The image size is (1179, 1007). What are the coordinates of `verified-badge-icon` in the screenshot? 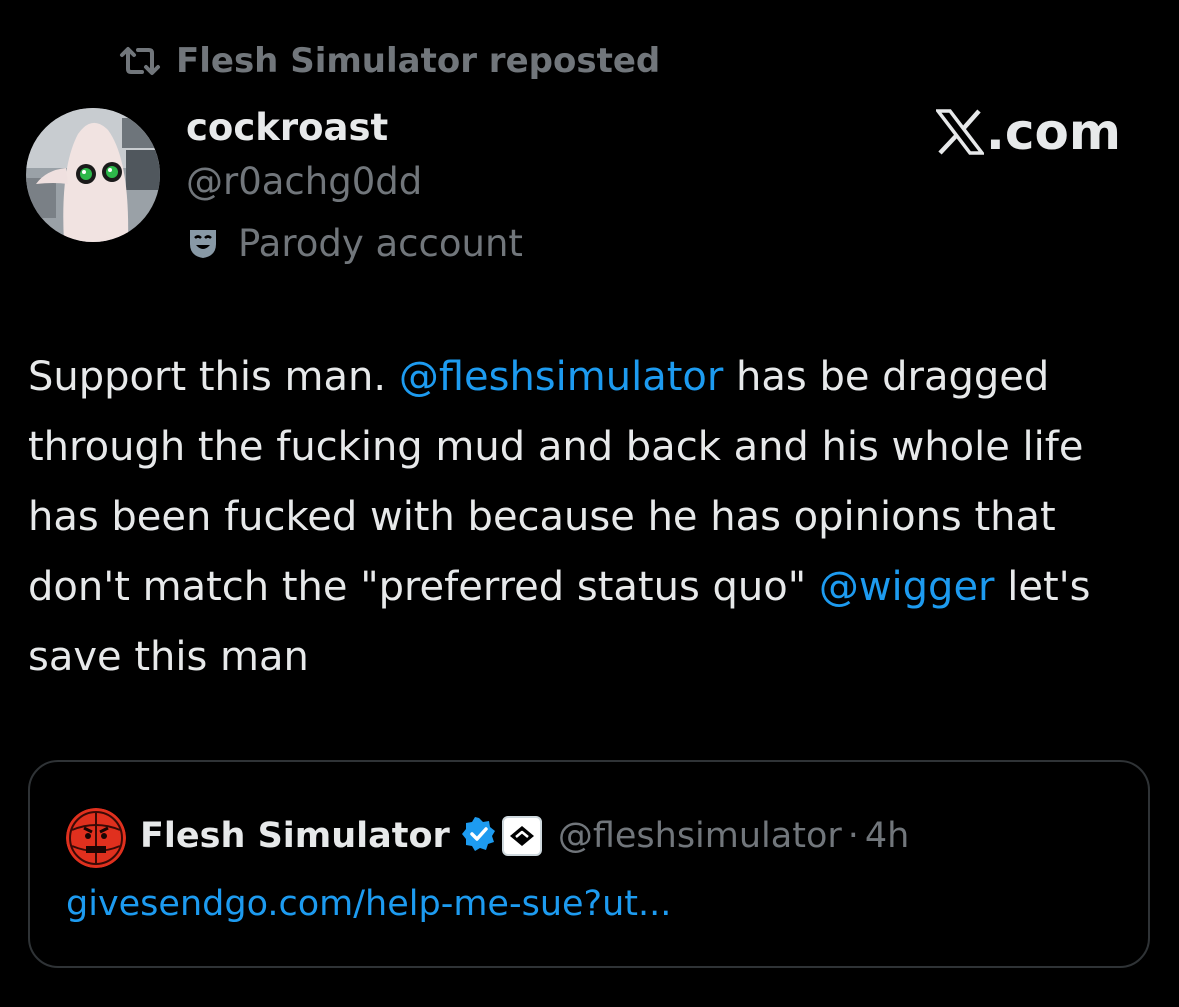 It's located at (478, 836).